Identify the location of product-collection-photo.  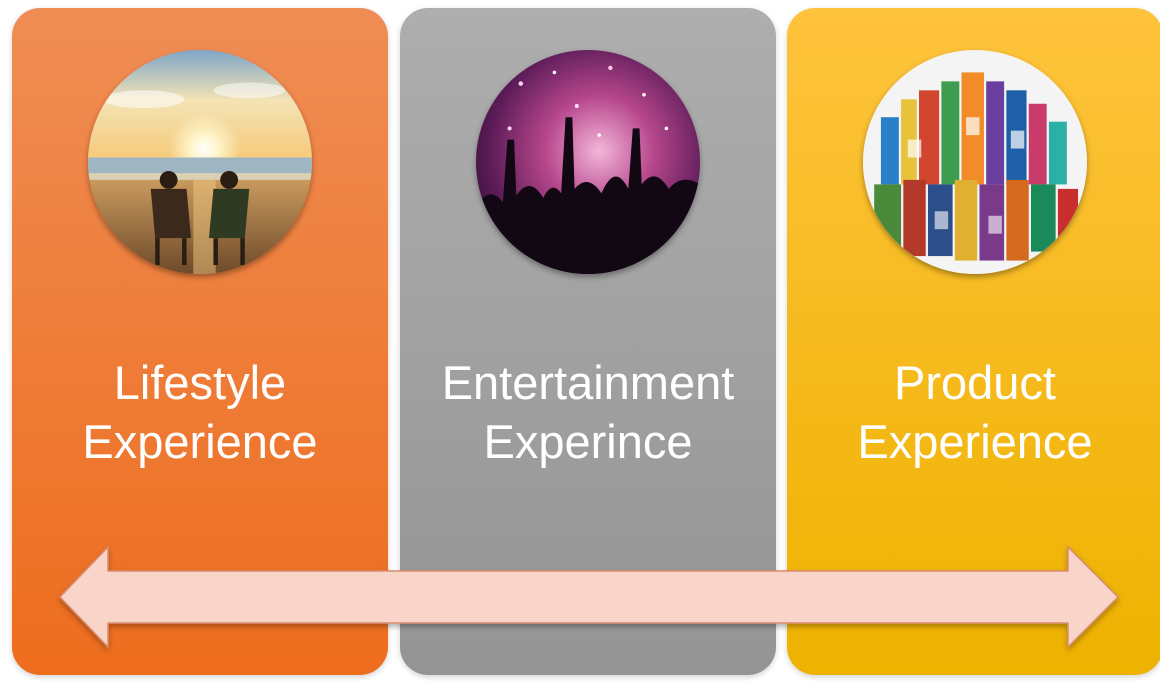
(975, 162).